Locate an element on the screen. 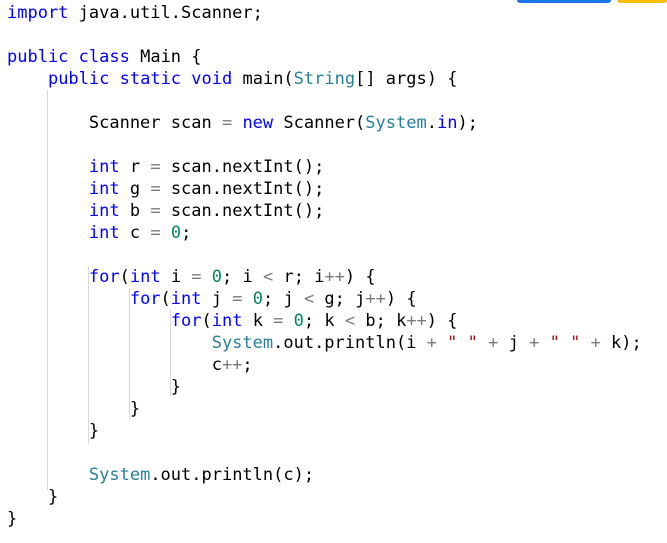 This screenshot has height=543, width=667. code-token: r; i is located at coordinates (299, 277).